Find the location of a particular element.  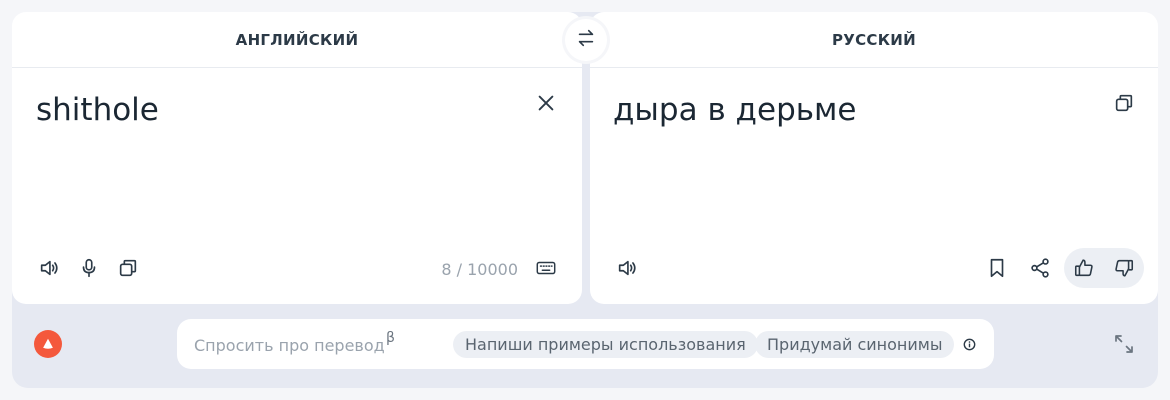

ask-input-placeholder: Спросить про перевод is located at coordinates (289, 345).